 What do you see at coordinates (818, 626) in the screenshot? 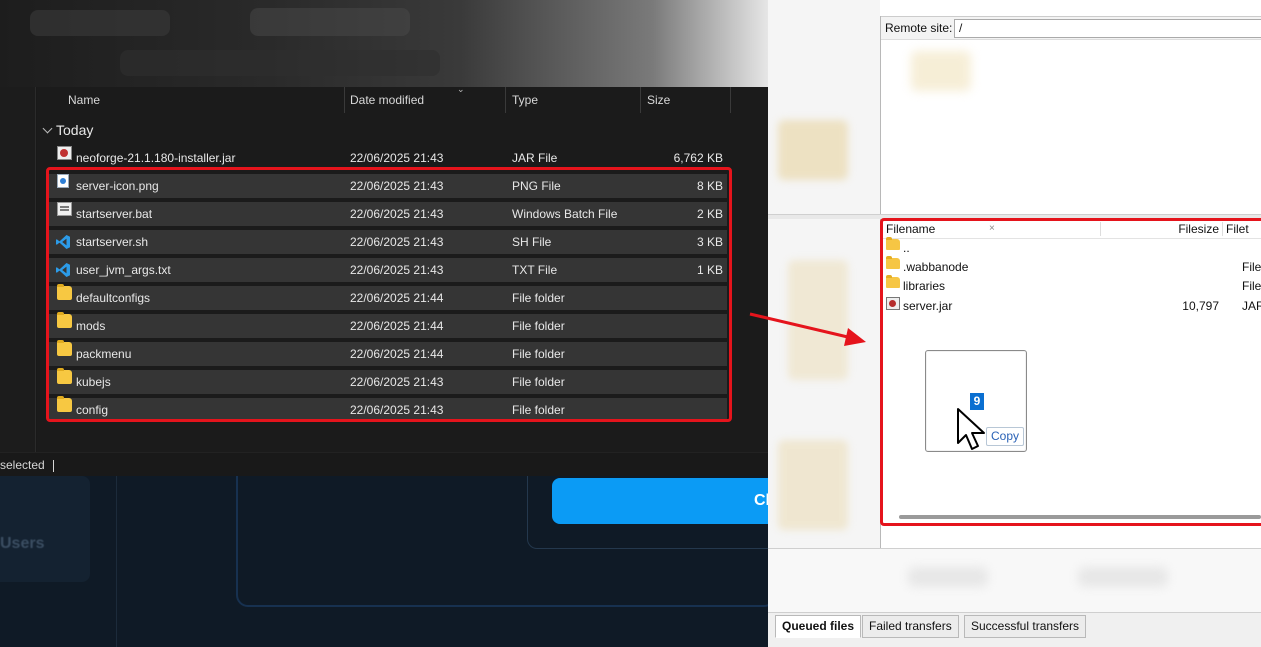
I see `tab-queued-files: Queued files` at bounding box center [818, 626].